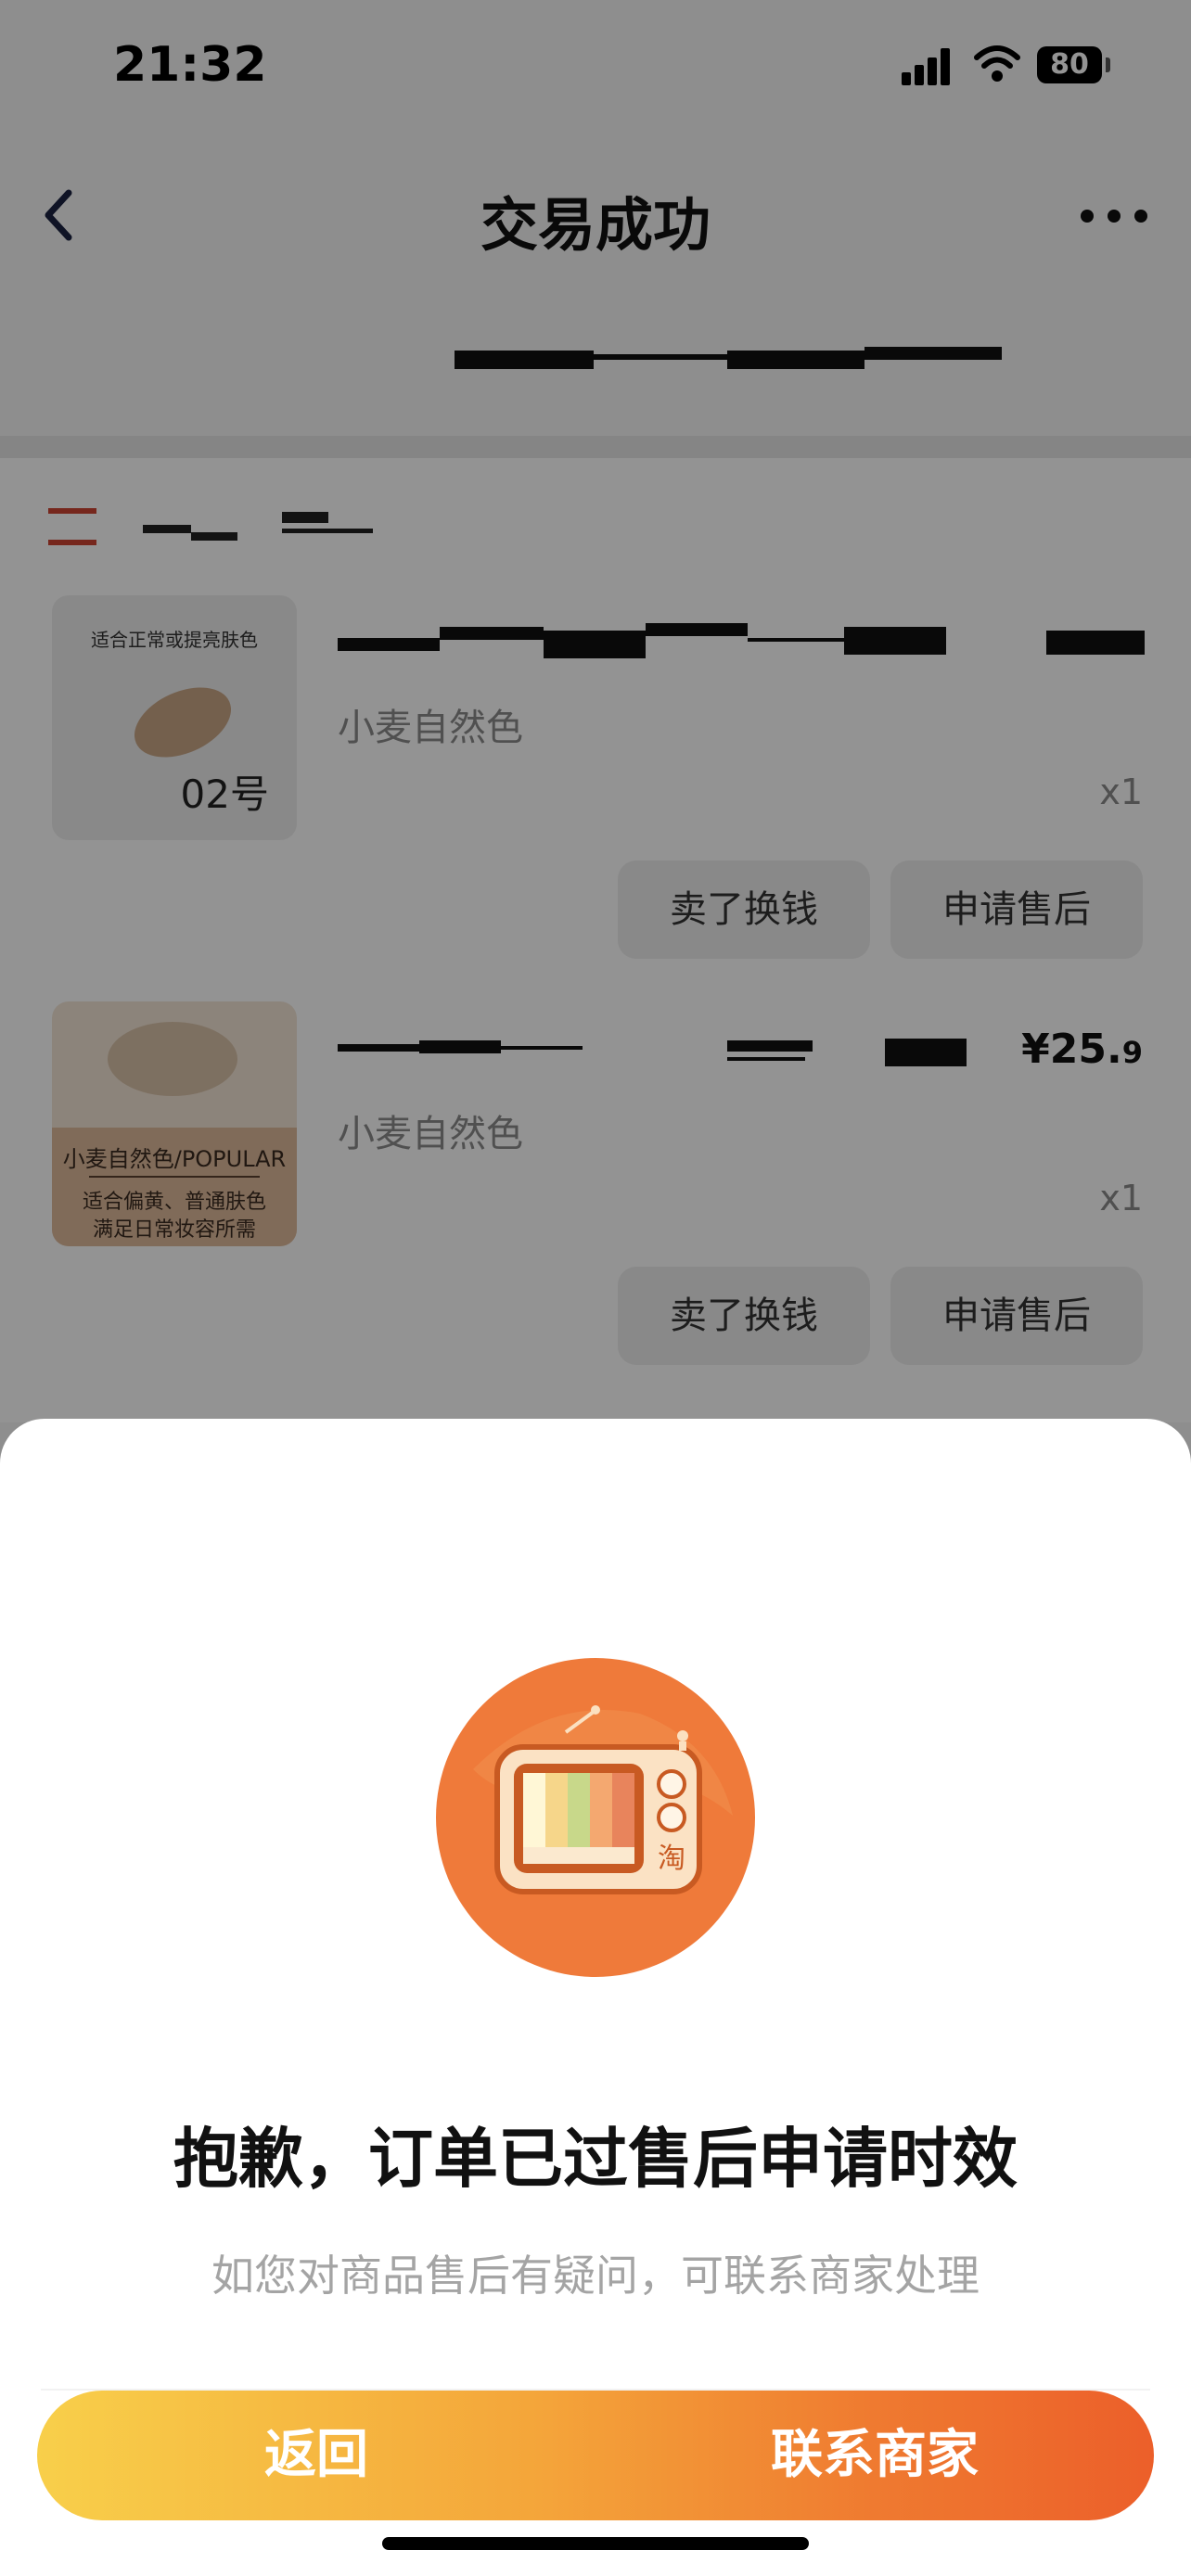 The image size is (1191, 2576). What do you see at coordinates (595, 2159) in the screenshot?
I see `sheet-title: 抱歉，订单已过售后申请时效` at bounding box center [595, 2159].